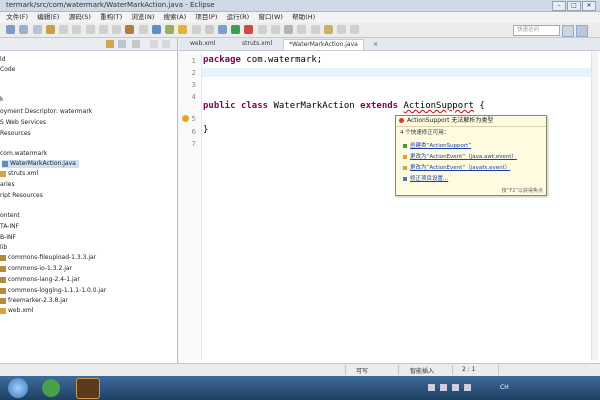  What do you see at coordinates (10, 216) in the screenshot?
I see `tree-item: ontent` at bounding box center [10, 216].